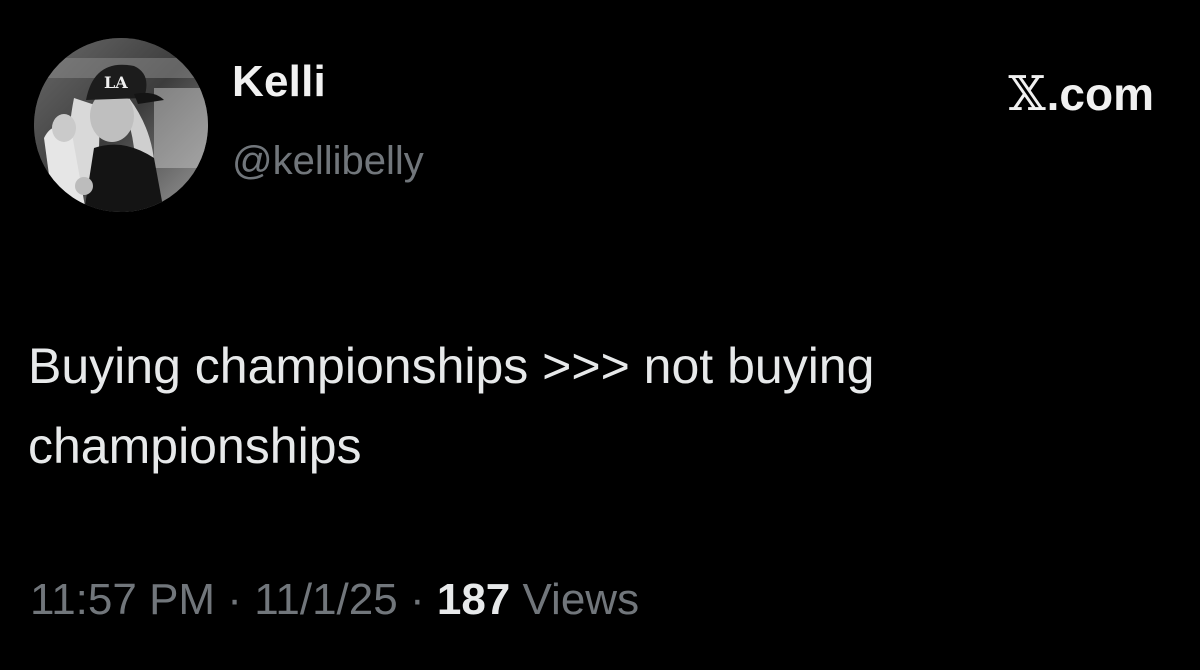 Image resolution: width=1200 pixels, height=670 pixels. Describe the element at coordinates (328, 161) in the screenshot. I see `user-handle: @kellibelly` at that location.